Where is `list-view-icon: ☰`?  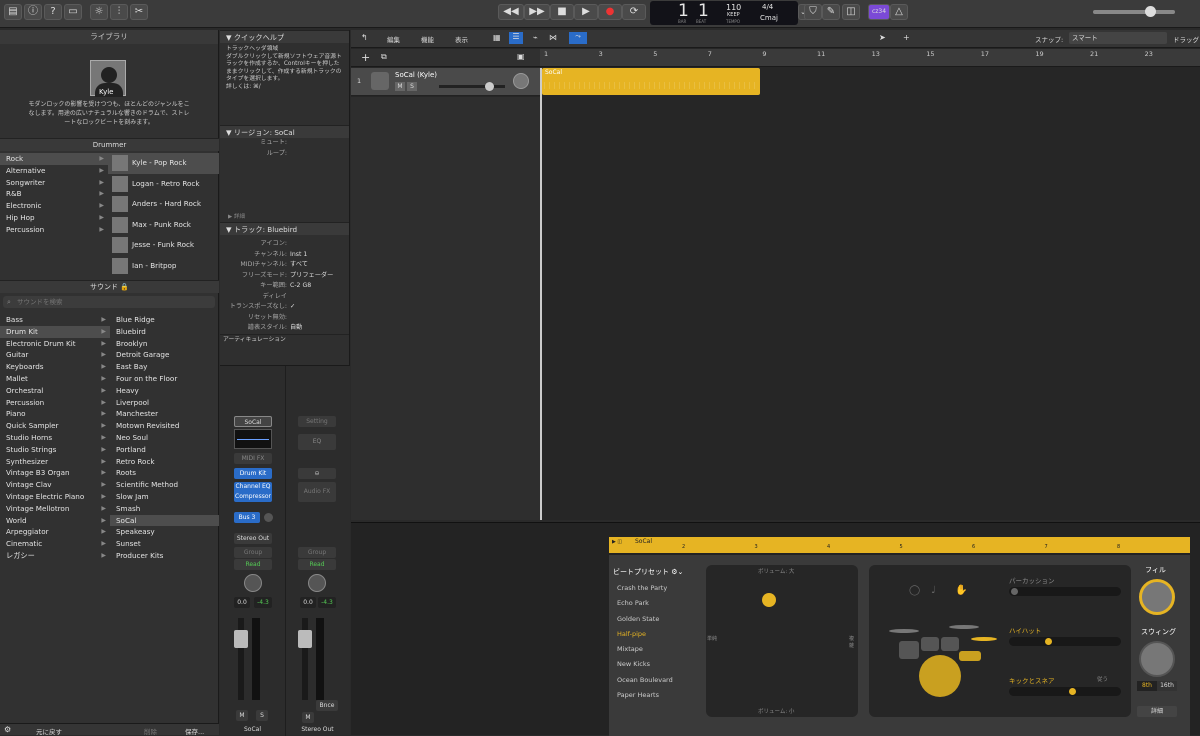
list-view-icon: ☰ is located at coordinates (516, 38).